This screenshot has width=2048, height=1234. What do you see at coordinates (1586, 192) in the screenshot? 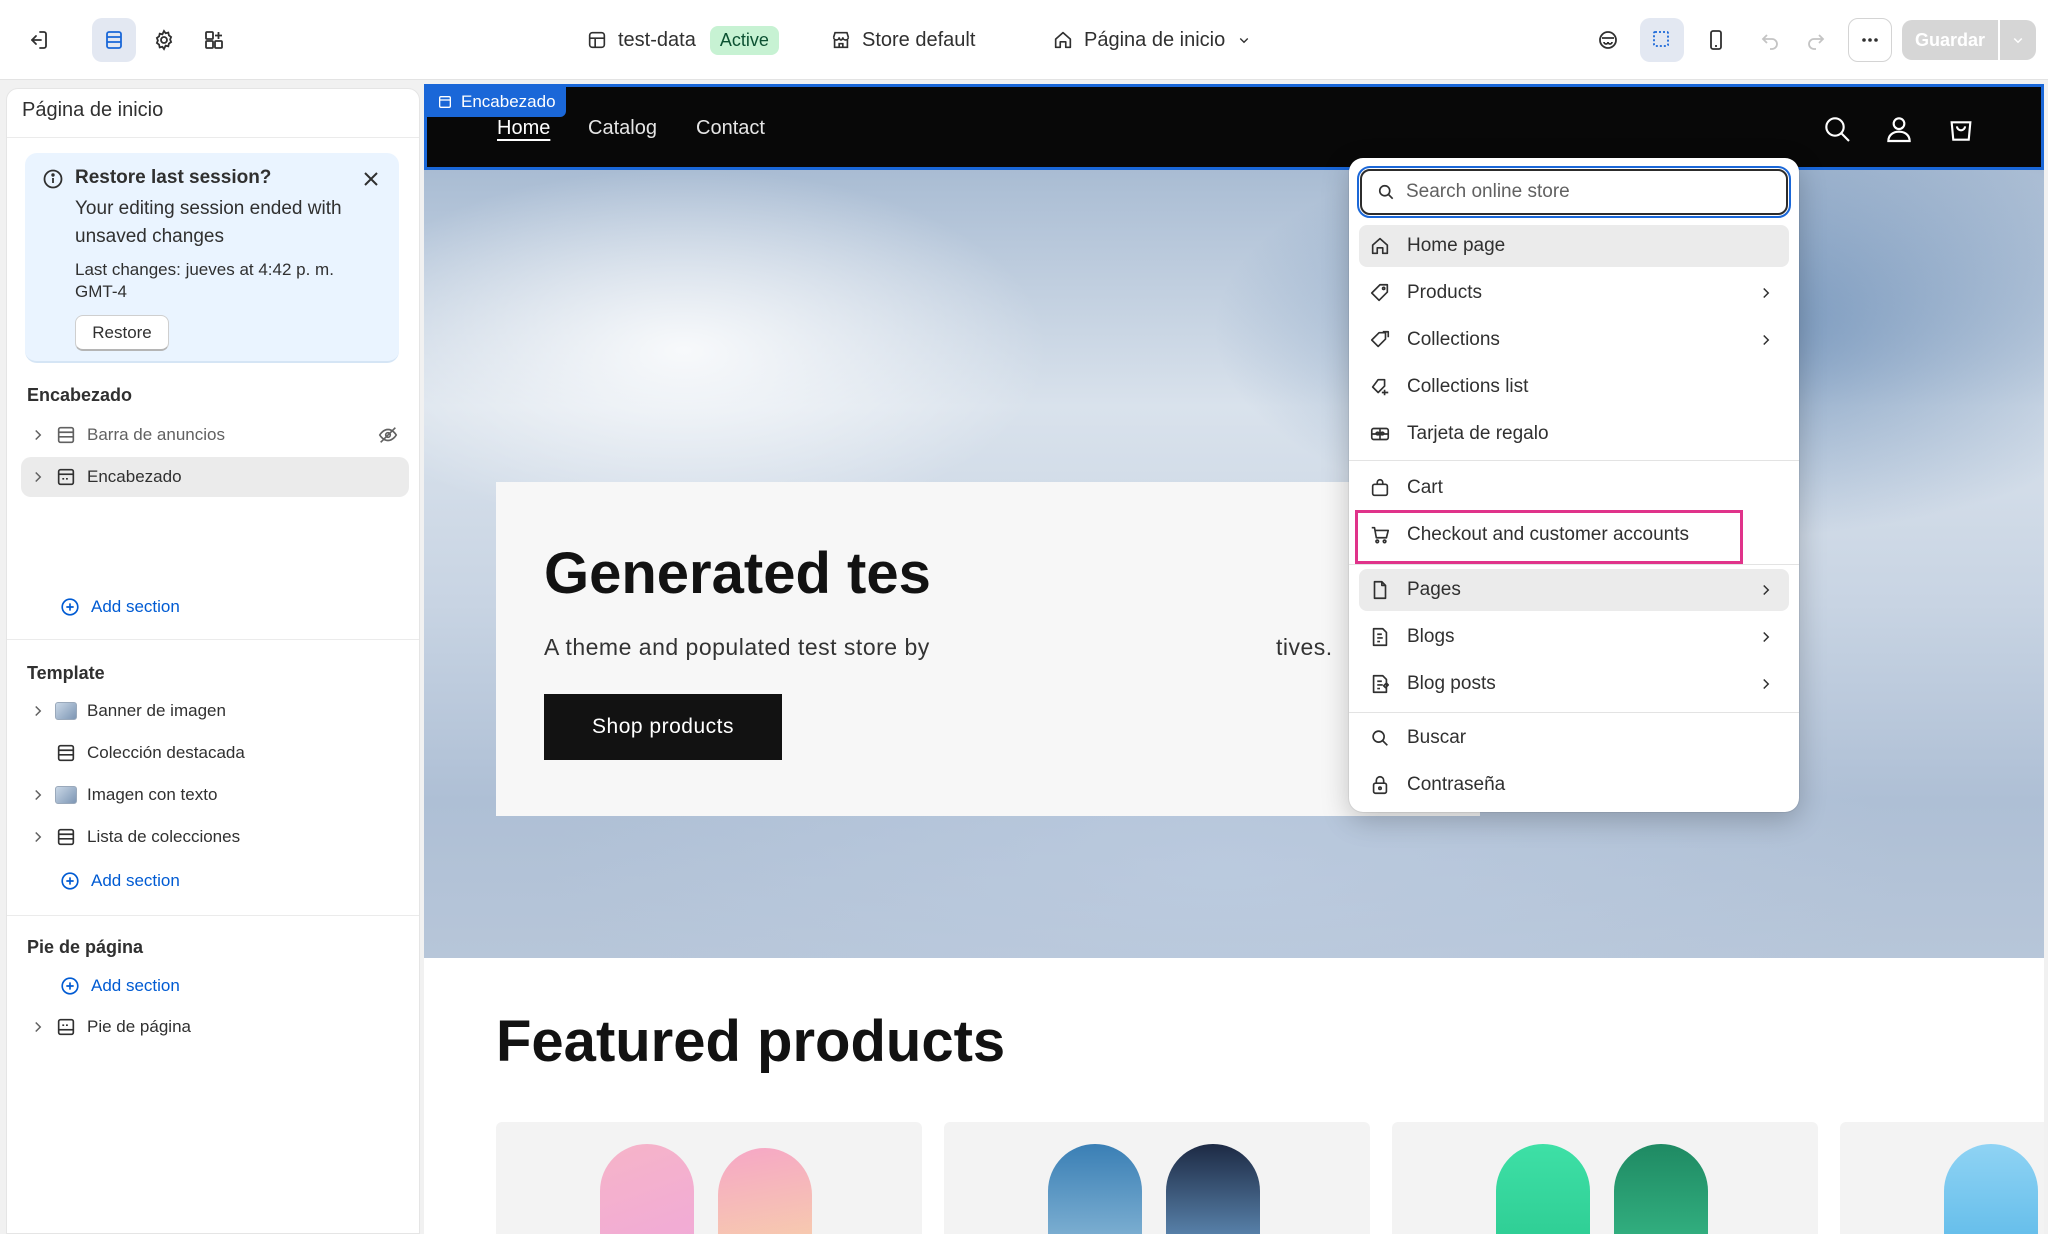
I see `search-input` at bounding box center [1586, 192].